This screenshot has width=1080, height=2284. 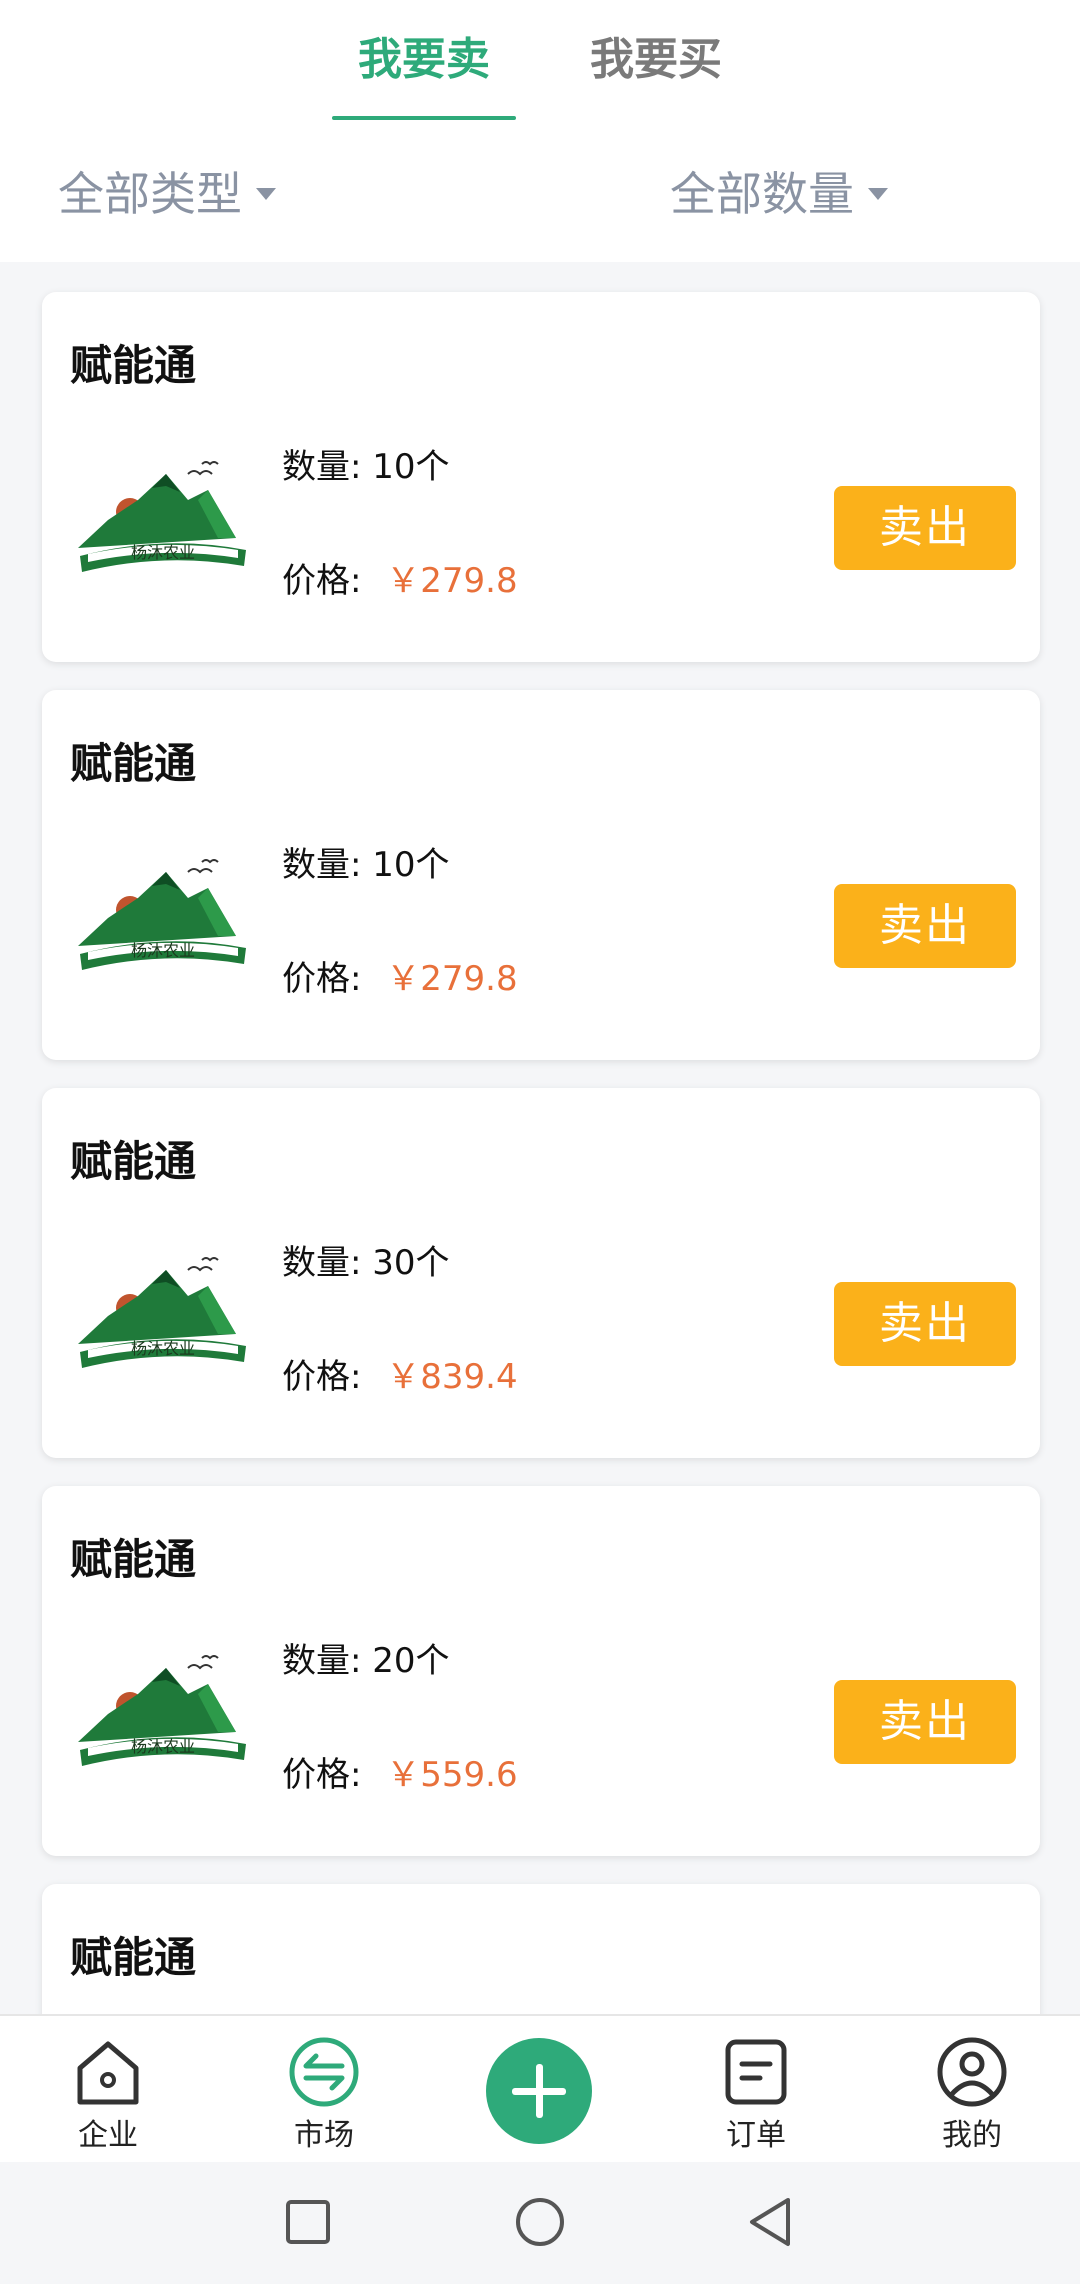 I want to click on nav-mine: 我的, so click(x=972, y=2097).